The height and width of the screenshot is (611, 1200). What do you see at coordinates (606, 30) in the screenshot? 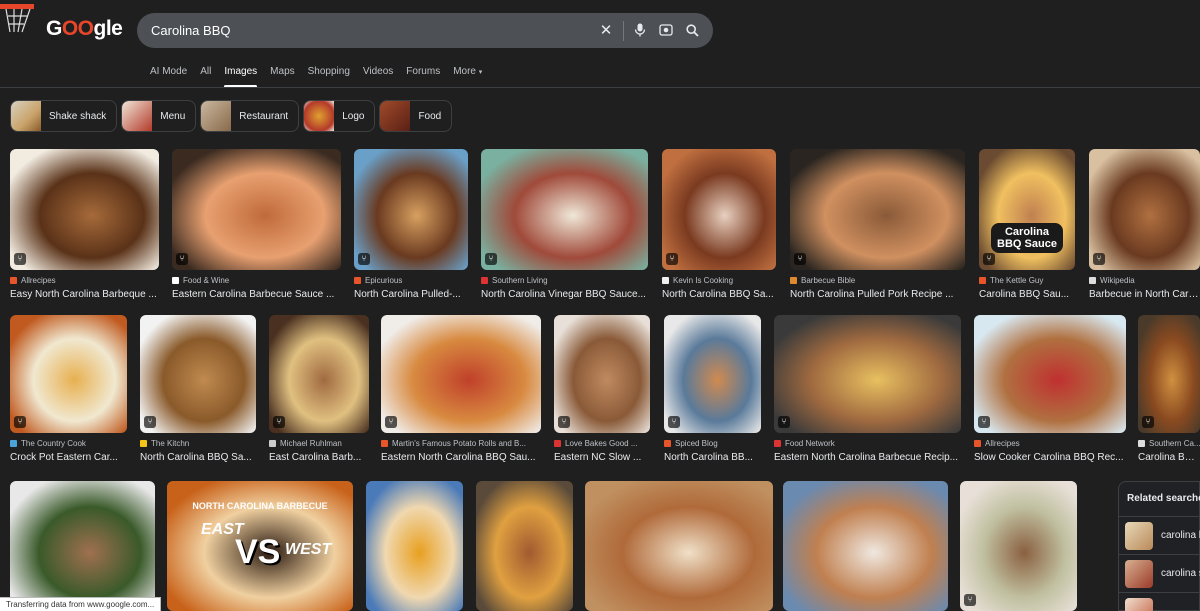
I see `close-icon: ✕` at bounding box center [606, 30].